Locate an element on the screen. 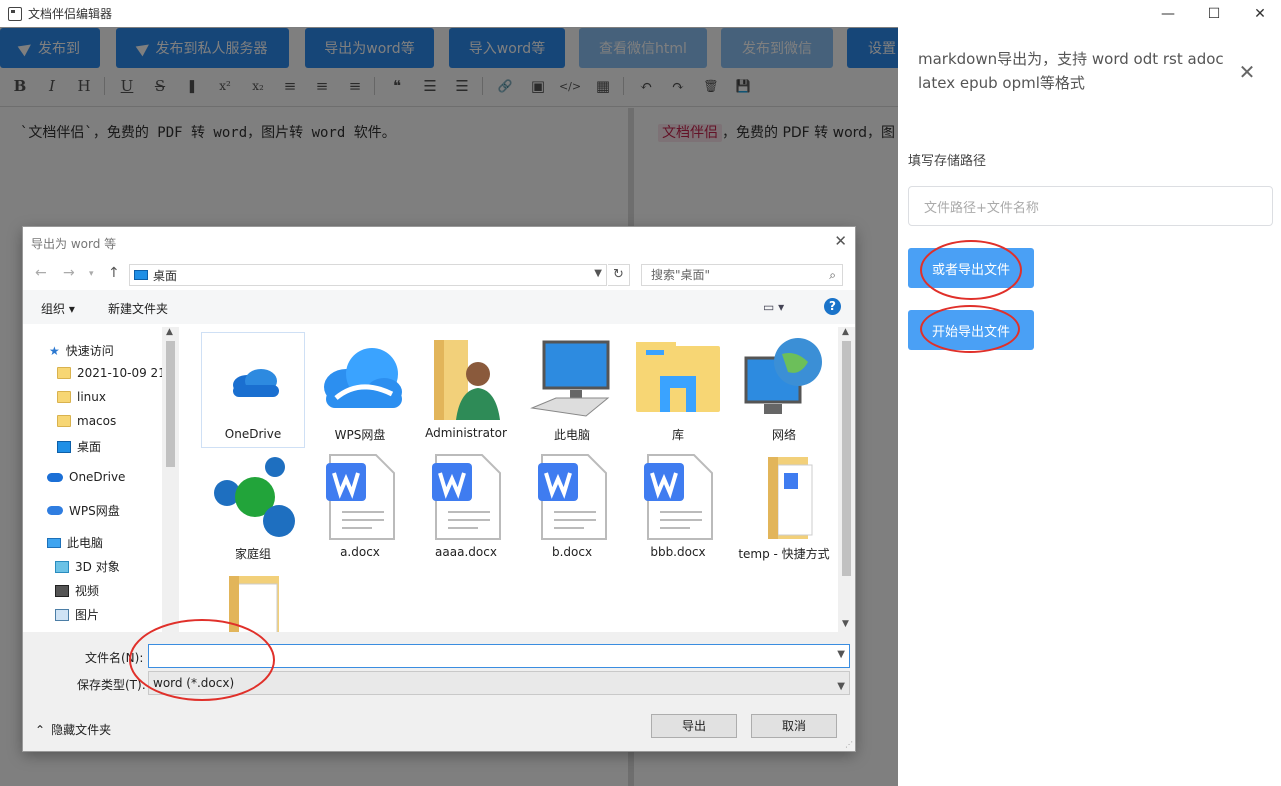 Image resolution: width=1281 pixels, height=786 pixels. file-scrollbar: ▲ ▼ is located at coordinates (846, 479).